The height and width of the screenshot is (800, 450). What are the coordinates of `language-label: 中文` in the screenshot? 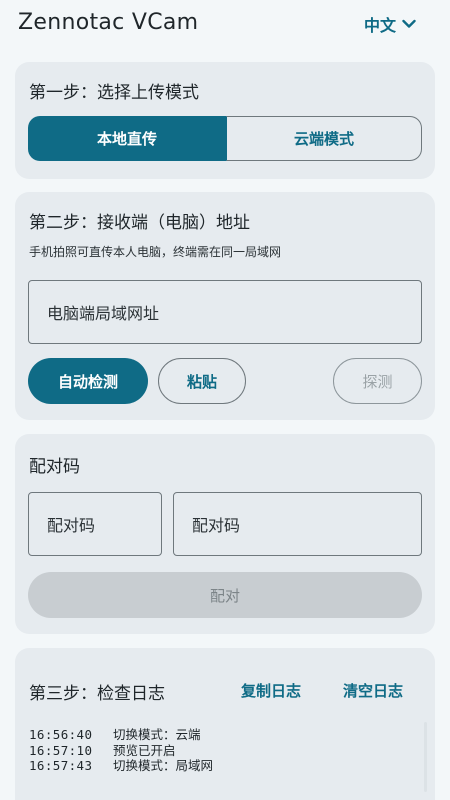 It's located at (379, 25).